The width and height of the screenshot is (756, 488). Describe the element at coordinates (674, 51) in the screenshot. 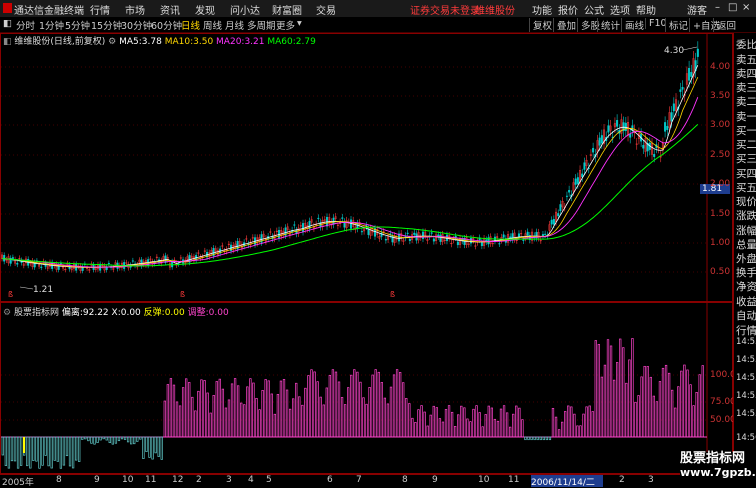

I see `high-price-label: 4.30` at that location.